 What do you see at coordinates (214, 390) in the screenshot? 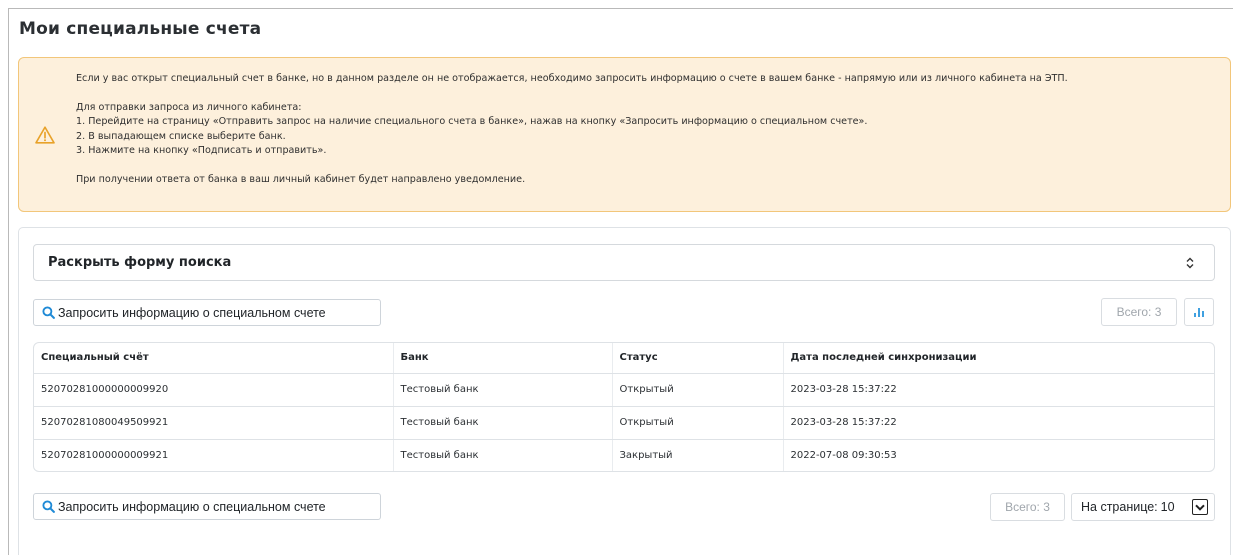
I see `cell-account: 52070281000000009920` at bounding box center [214, 390].